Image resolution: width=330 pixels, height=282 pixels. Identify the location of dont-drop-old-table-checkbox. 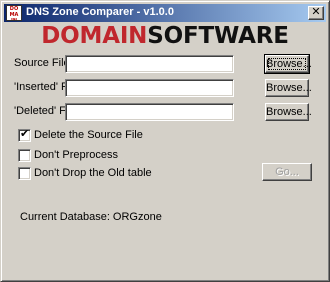
(24, 173).